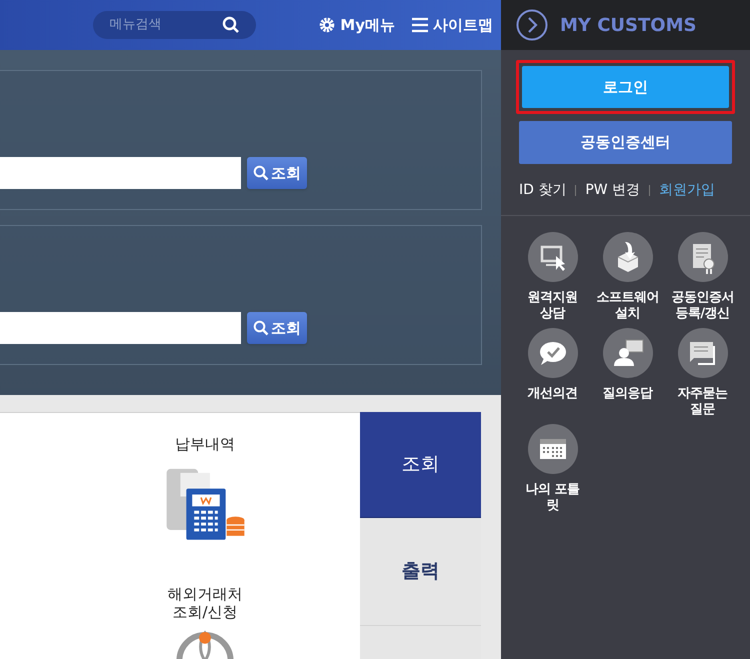 This screenshot has width=750, height=659. What do you see at coordinates (532, 25) in the screenshot?
I see `chevron-circle-icon` at bounding box center [532, 25].